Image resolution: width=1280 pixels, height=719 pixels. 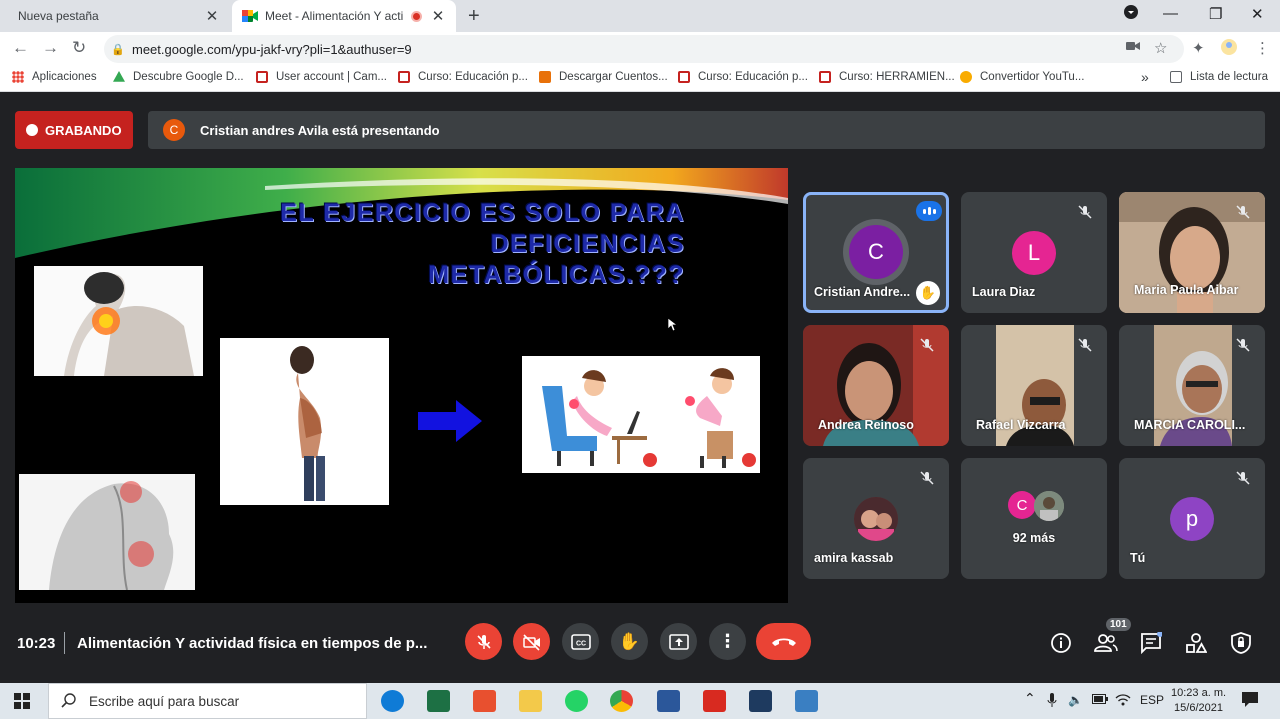 What do you see at coordinates (806, 701) in the screenshot?
I see `photos-icon` at bounding box center [806, 701].